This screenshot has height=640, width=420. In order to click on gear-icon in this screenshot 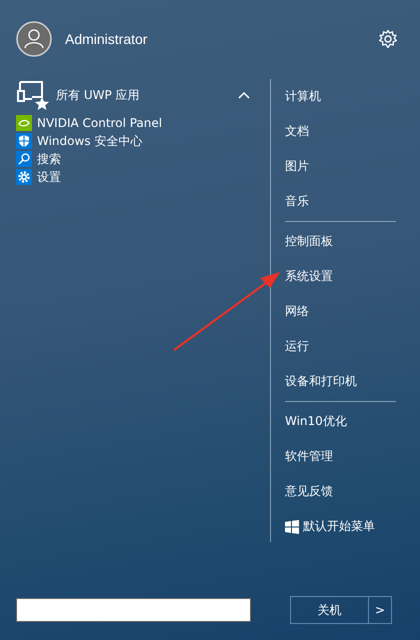, I will do `click(24, 177)`.